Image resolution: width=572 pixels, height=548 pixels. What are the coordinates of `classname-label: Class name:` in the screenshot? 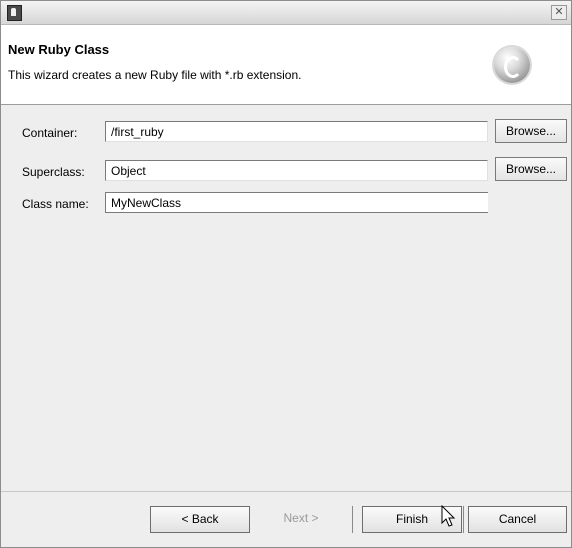 It's located at (55, 204).